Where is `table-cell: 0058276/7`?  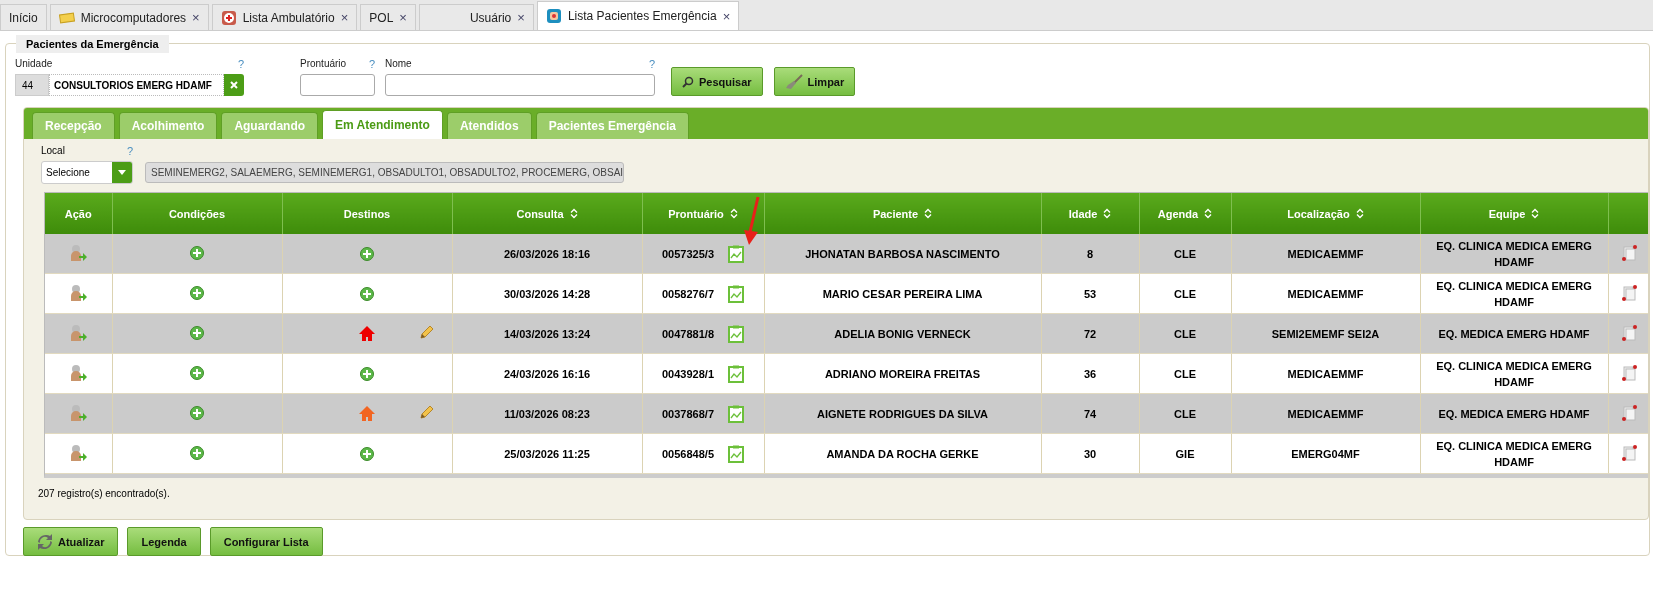
table-cell: 0058276/7 is located at coordinates (688, 293).